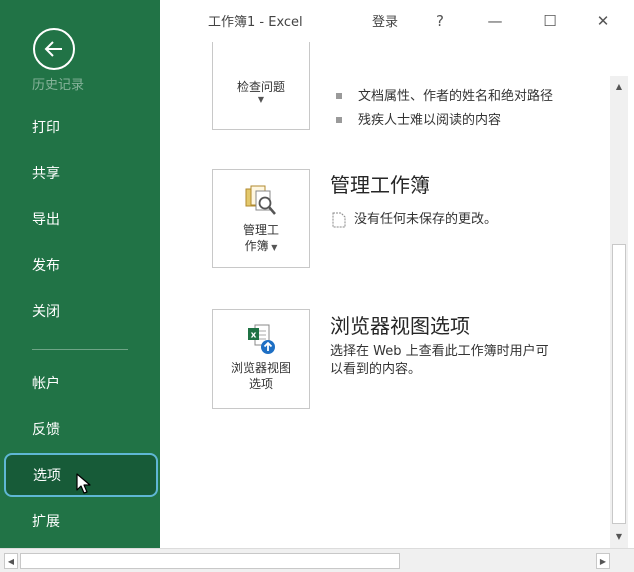 This screenshot has height=572, width=634. Describe the element at coordinates (47, 476) in the screenshot. I see `nav-item-options-label: 选项` at that location.